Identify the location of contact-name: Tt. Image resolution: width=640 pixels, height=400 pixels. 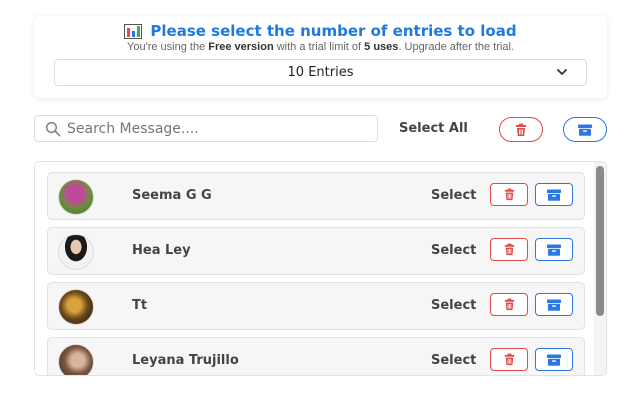
(140, 305).